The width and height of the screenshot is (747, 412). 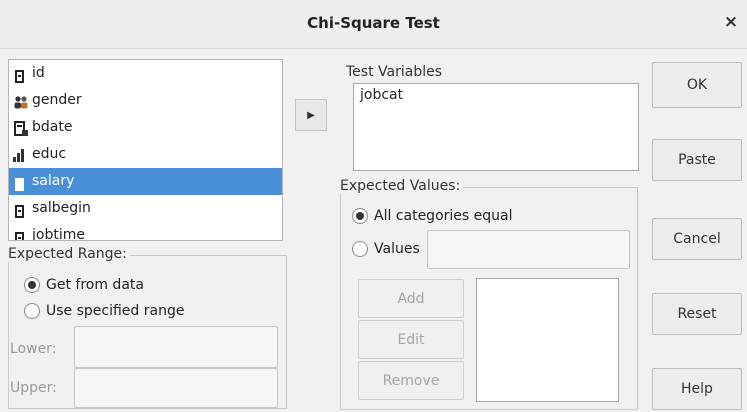 What do you see at coordinates (411, 380) in the screenshot?
I see `remove-button: Remove` at bounding box center [411, 380].